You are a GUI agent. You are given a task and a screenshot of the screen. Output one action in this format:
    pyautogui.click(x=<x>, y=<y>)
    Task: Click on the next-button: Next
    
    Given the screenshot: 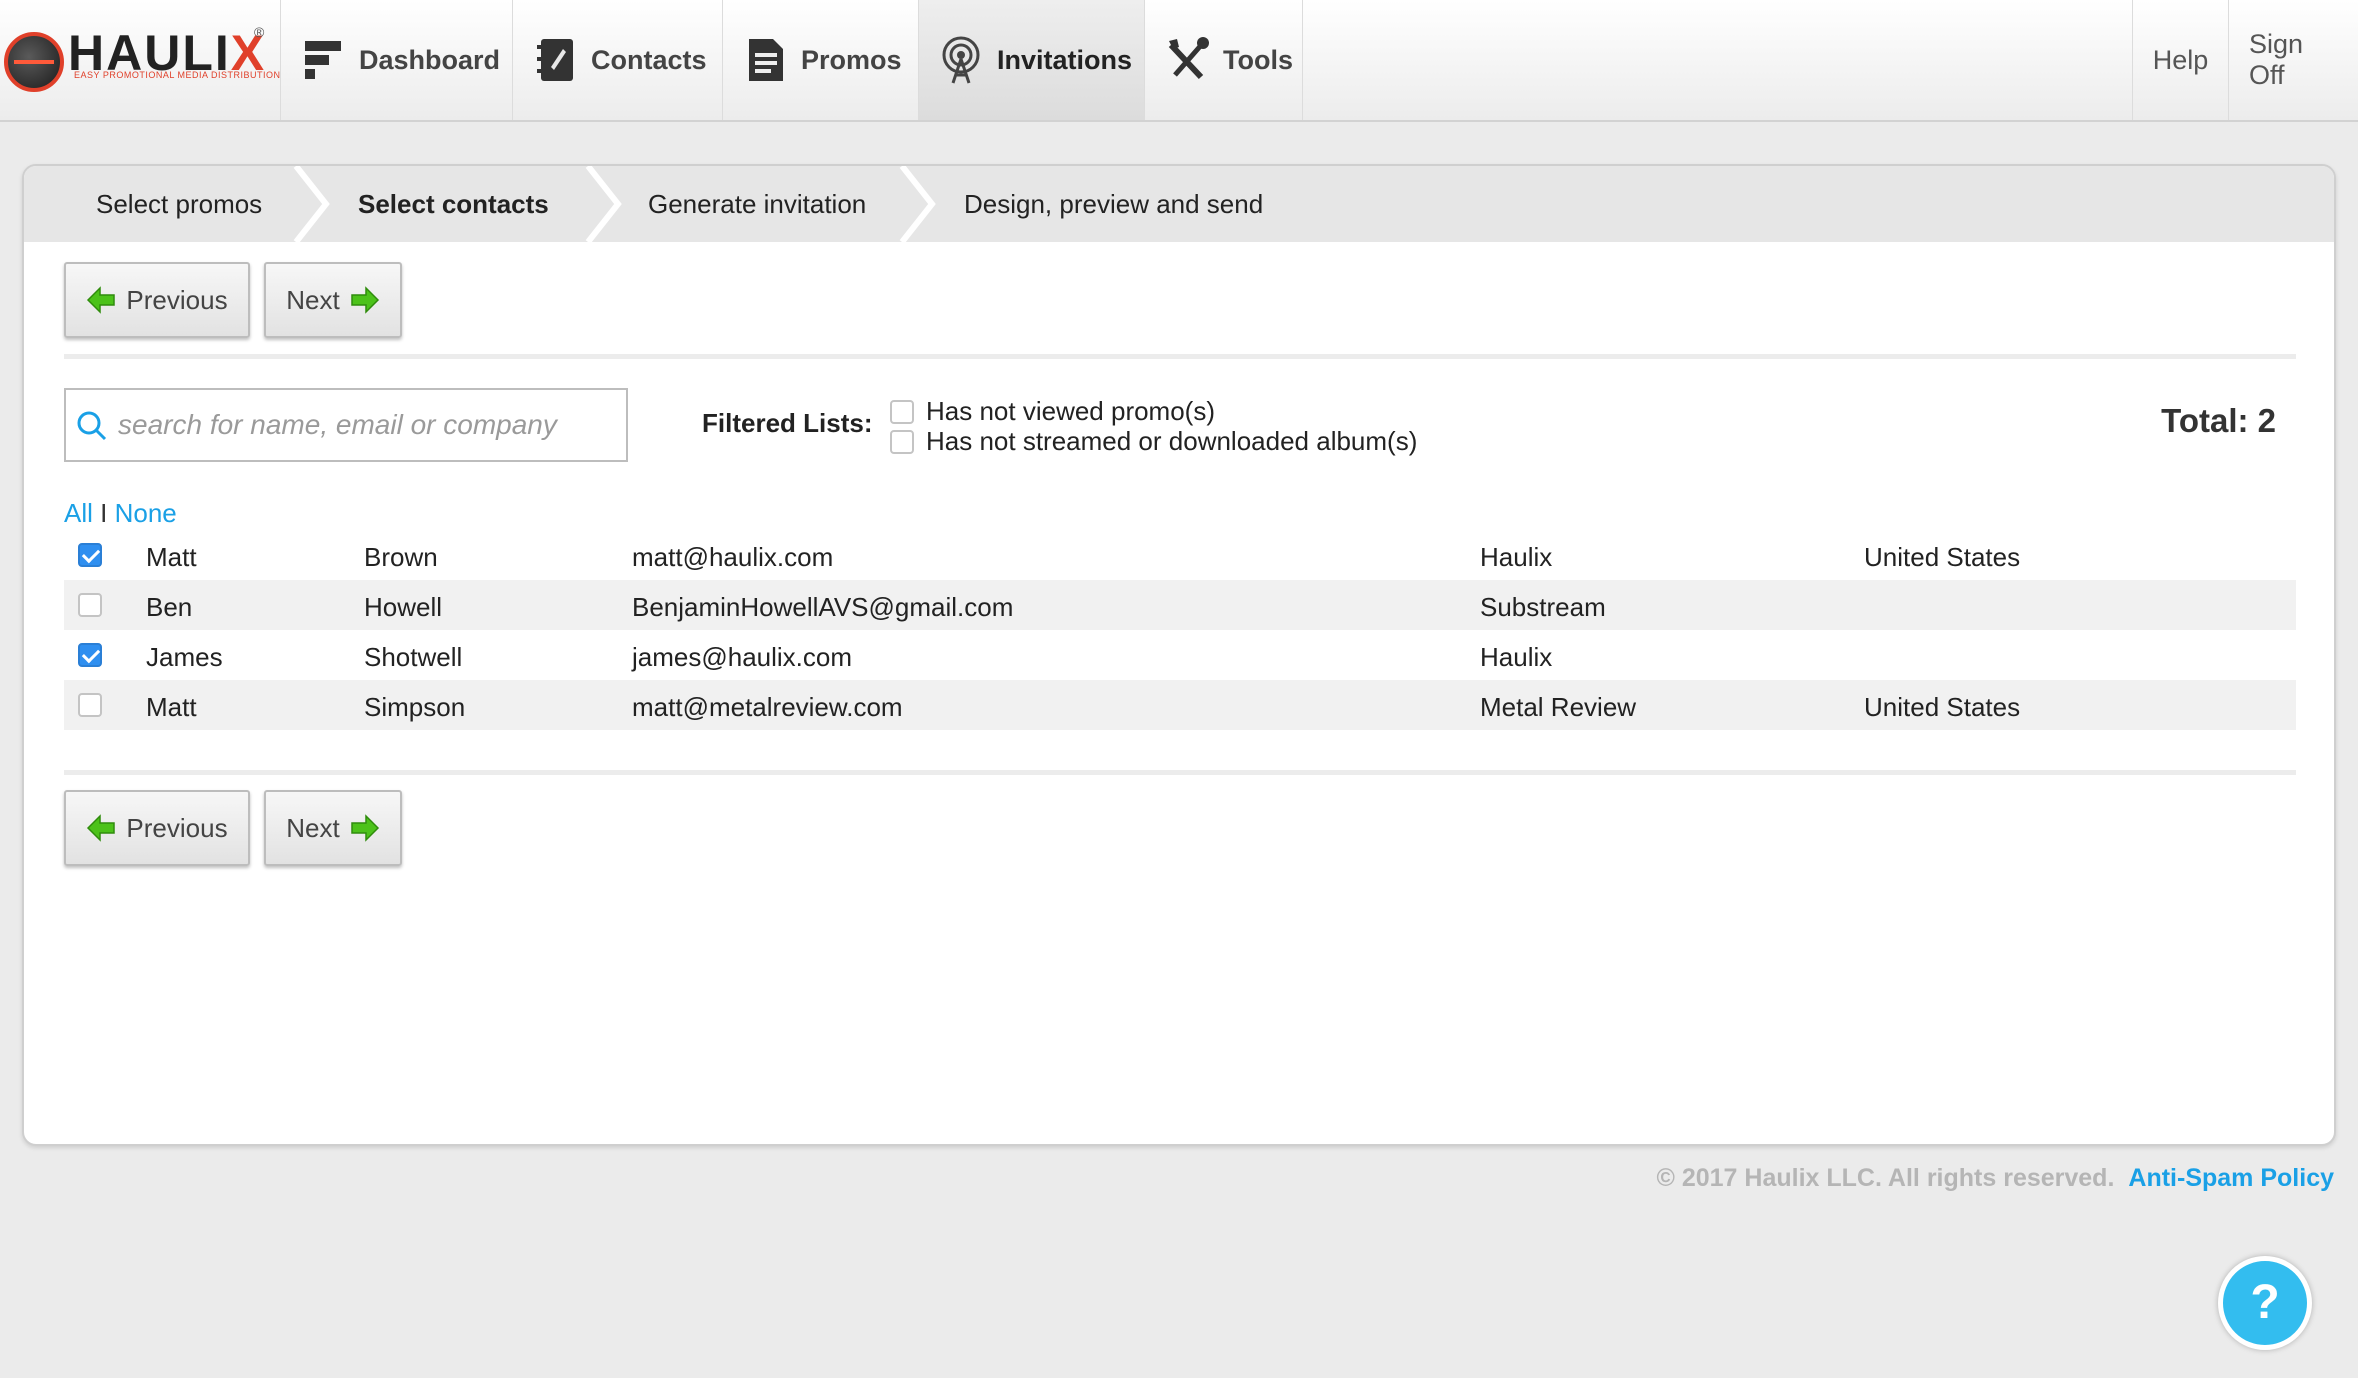 What is the action you would take?
    pyautogui.click(x=333, y=300)
    